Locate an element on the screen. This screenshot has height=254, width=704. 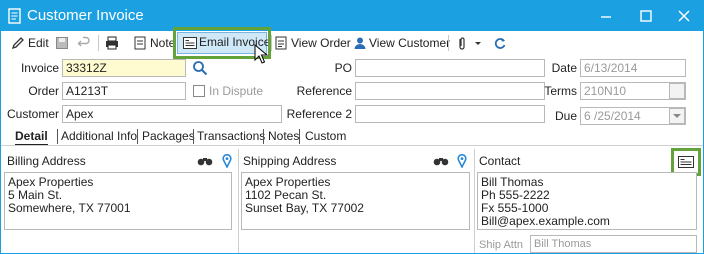
customer-label: Customer is located at coordinates (32, 114).